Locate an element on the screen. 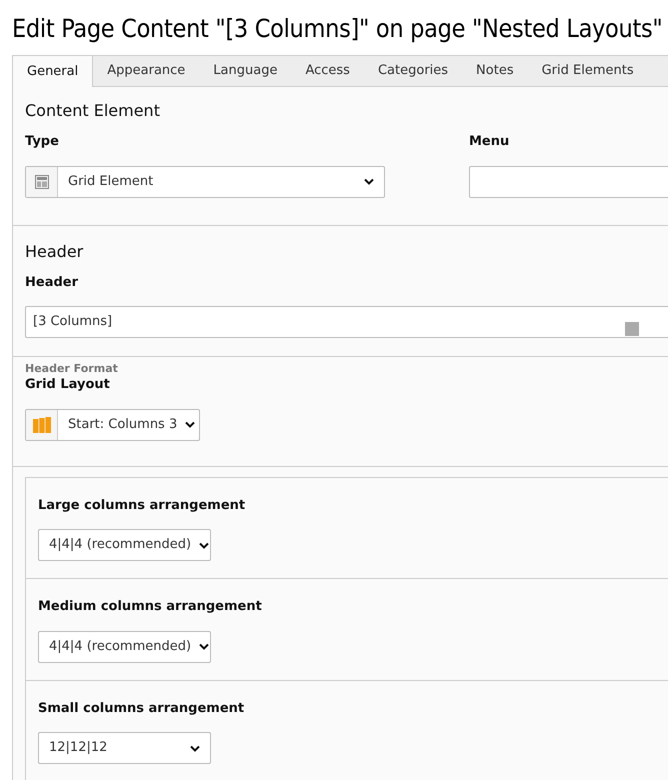 The width and height of the screenshot is (668, 780). field-label: Small columns arrangement is located at coordinates (142, 709).